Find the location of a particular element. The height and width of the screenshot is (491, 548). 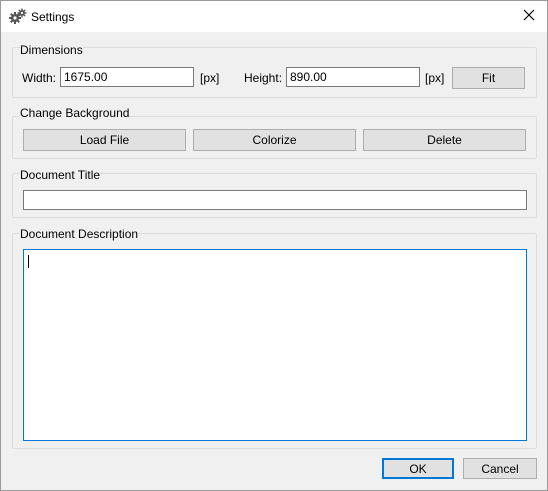

text-caret is located at coordinates (28, 261).